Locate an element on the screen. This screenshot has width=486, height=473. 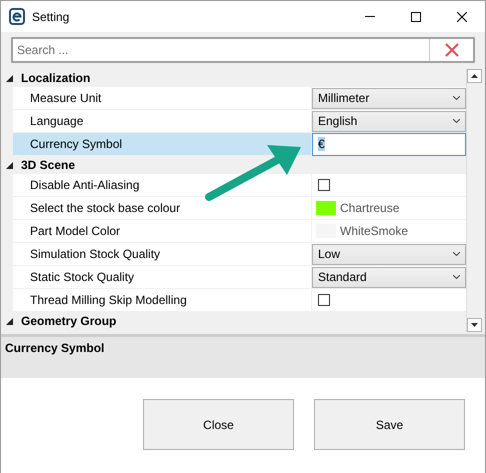
app-logo-icon is located at coordinates (17, 16).